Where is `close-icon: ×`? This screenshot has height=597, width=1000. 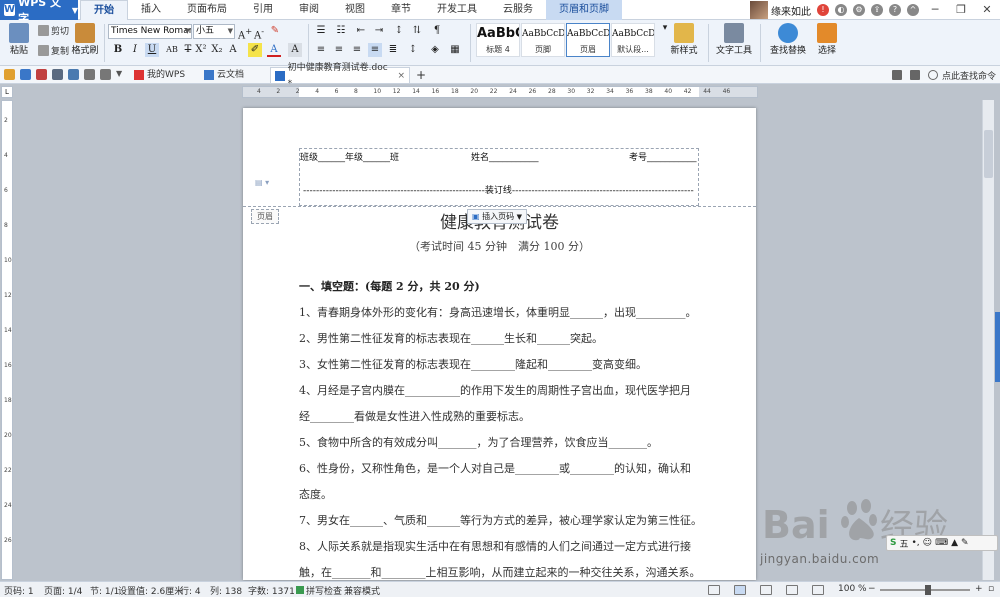 close-icon: × is located at coordinates (401, 76).